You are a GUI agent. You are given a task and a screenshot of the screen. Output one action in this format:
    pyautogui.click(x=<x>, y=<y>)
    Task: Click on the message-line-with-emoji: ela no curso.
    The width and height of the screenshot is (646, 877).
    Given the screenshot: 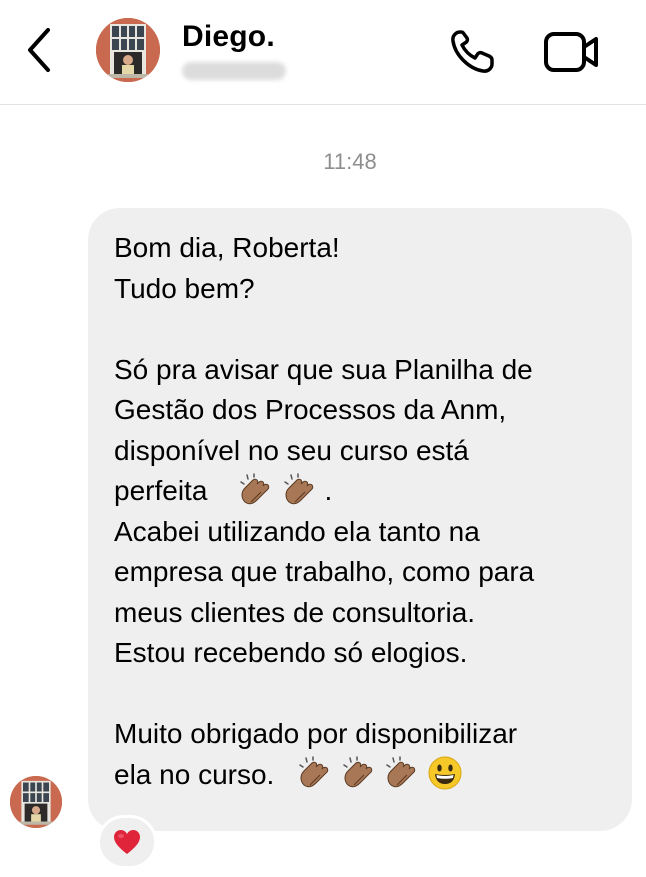 What is the action you would take?
    pyautogui.click(x=363, y=775)
    